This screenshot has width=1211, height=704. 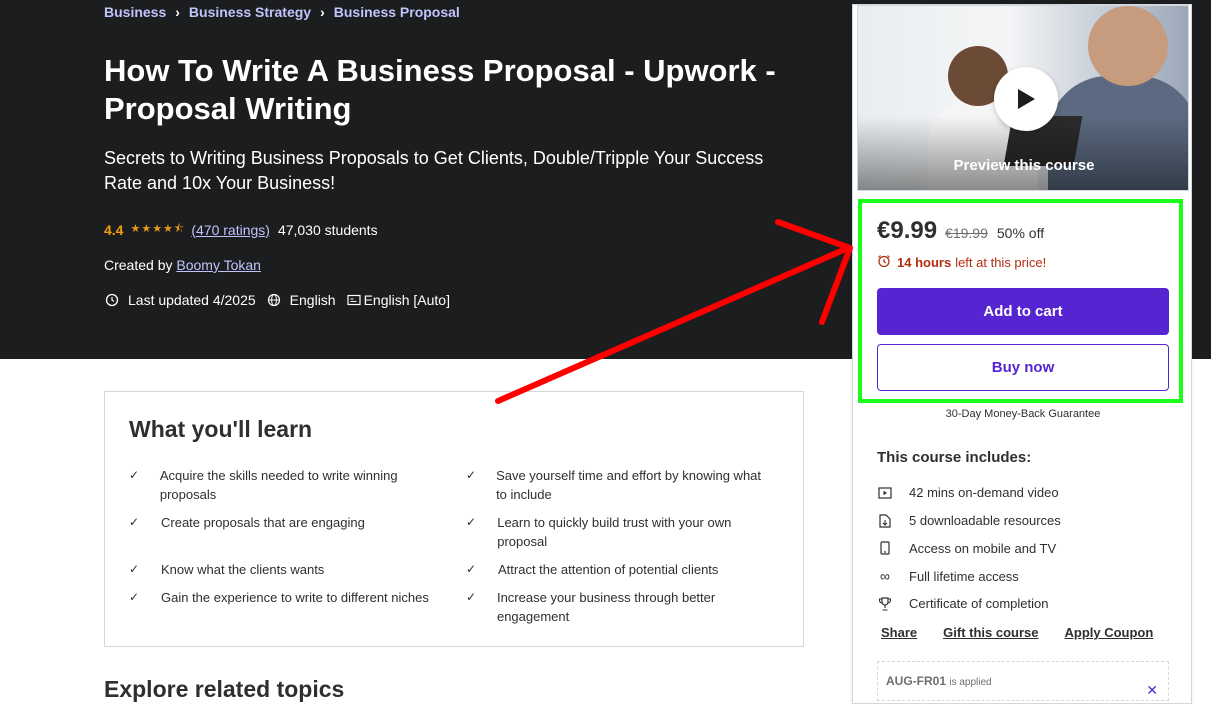 I want to click on includes-title: This course includes:, so click(x=954, y=457).